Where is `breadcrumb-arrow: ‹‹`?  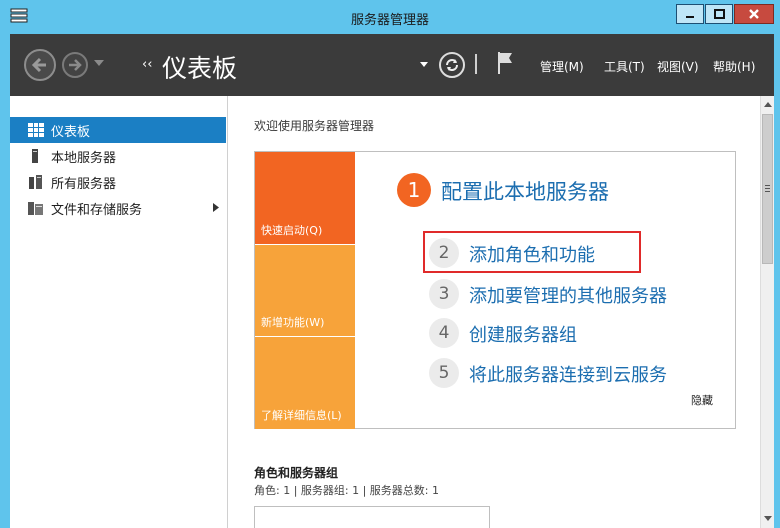 breadcrumb-arrow: ‹‹ is located at coordinates (147, 64).